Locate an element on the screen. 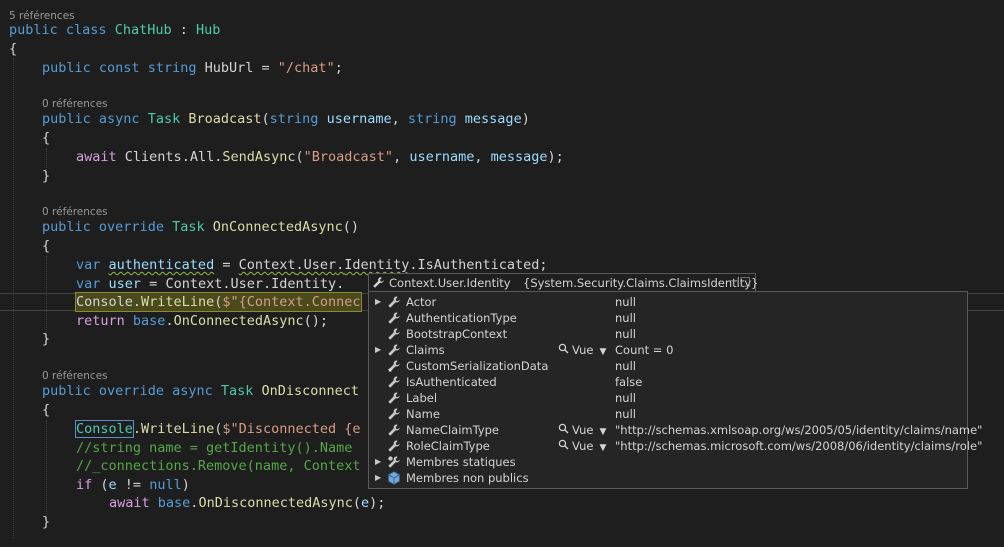  code-comment: //string name = getIdentity().Name is located at coordinates (214, 448).